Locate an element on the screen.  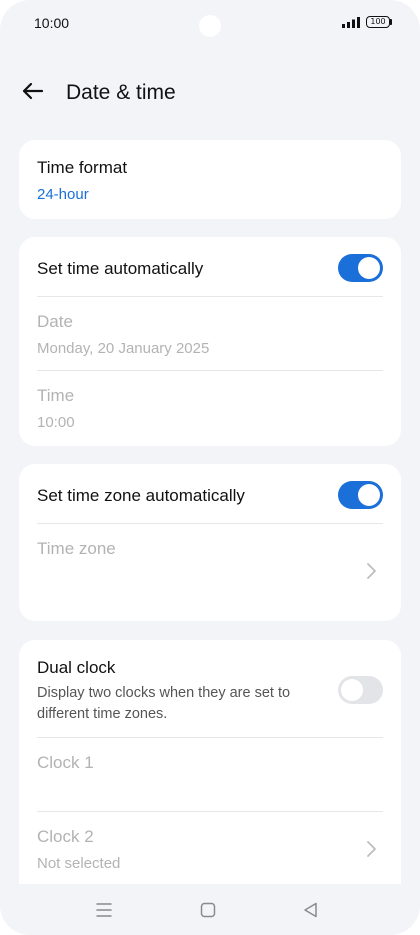
time-value: 10:00 is located at coordinates (56, 422).